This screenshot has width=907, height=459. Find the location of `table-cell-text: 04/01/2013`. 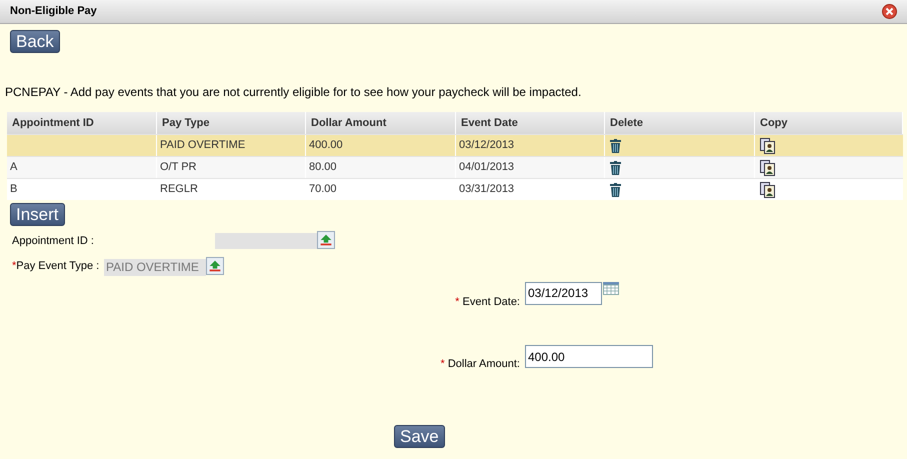

table-cell-text: 04/01/2013 is located at coordinates (486, 168).